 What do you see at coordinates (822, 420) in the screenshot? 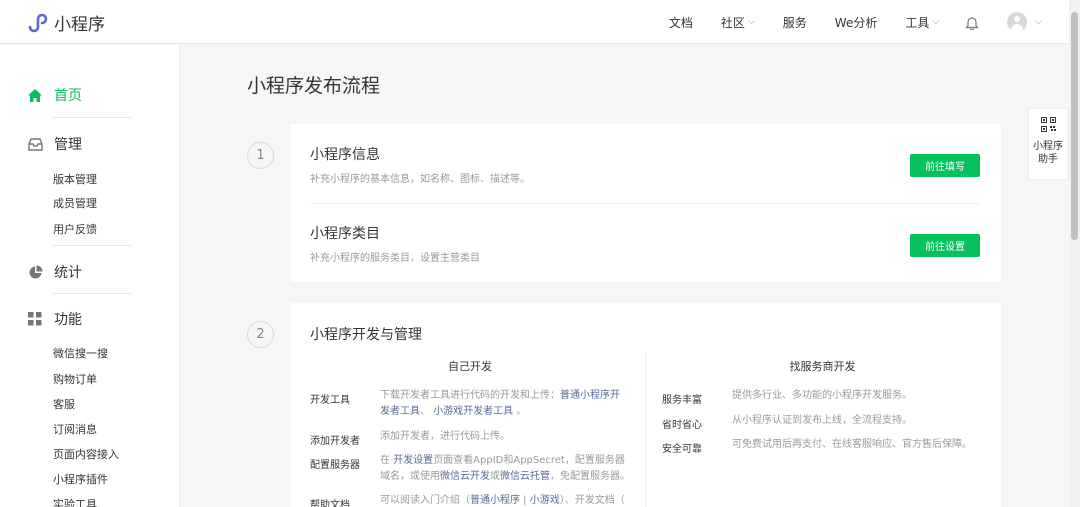
I see `row-text: 从小程序认证到发布上线，全流程支持。` at bounding box center [822, 420].